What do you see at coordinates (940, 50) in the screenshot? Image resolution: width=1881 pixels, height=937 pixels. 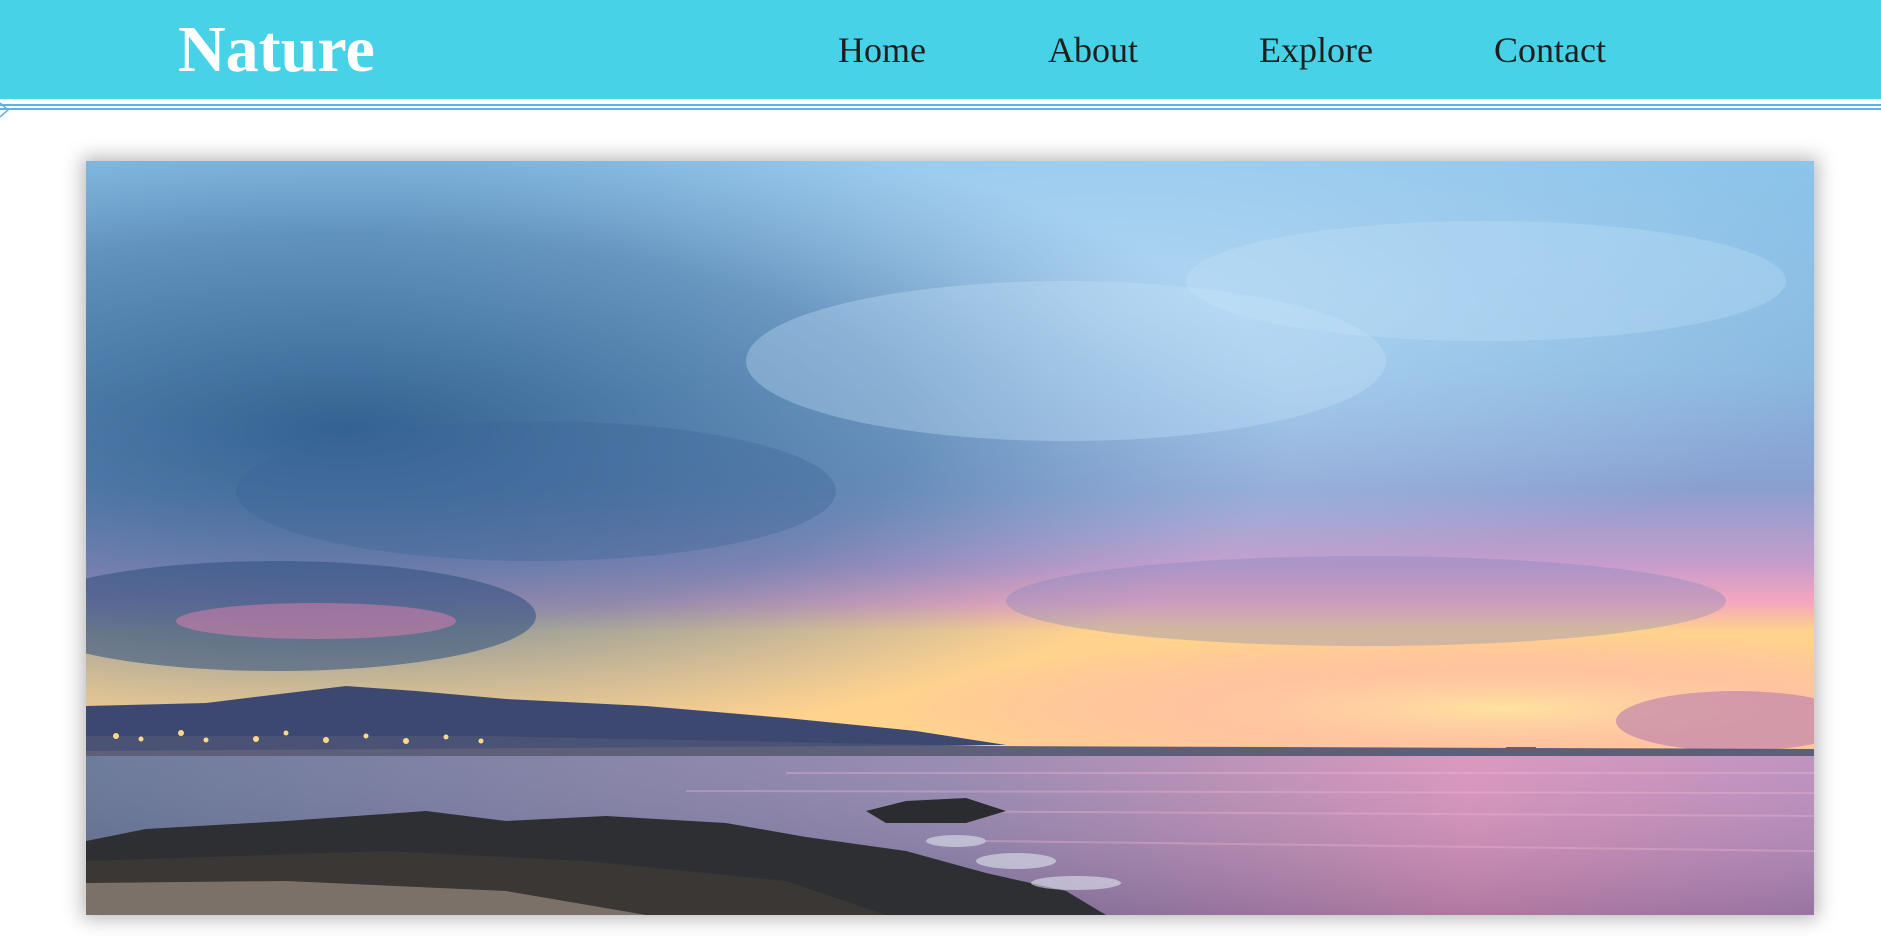 I see `main-navigation: Home About Explore Contact` at bounding box center [940, 50].